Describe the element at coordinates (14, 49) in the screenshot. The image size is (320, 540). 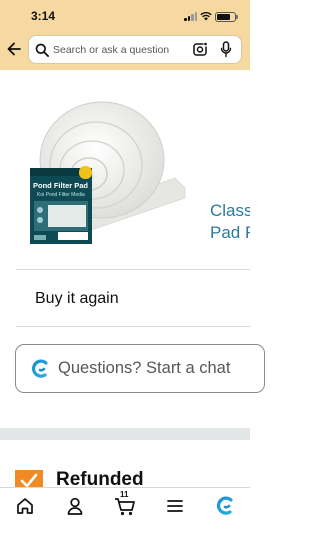
I see `back-arrow-icon` at that location.